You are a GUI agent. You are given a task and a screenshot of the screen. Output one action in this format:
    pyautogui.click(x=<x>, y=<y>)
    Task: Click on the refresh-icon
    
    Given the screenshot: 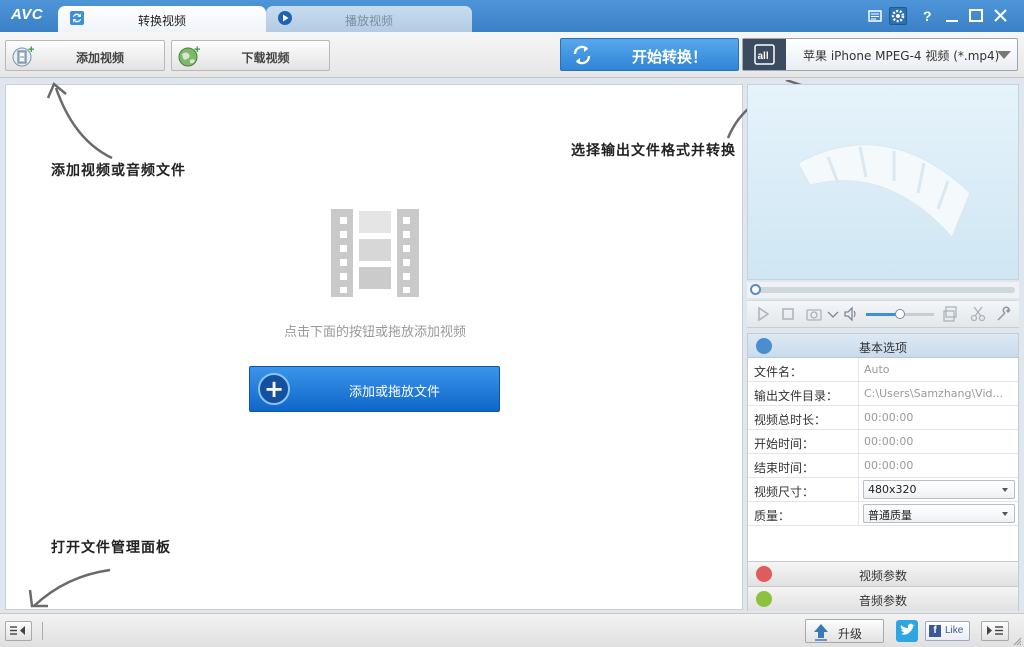 What is the action you would take?
    pyautogui.click(x=582, y=55)
    